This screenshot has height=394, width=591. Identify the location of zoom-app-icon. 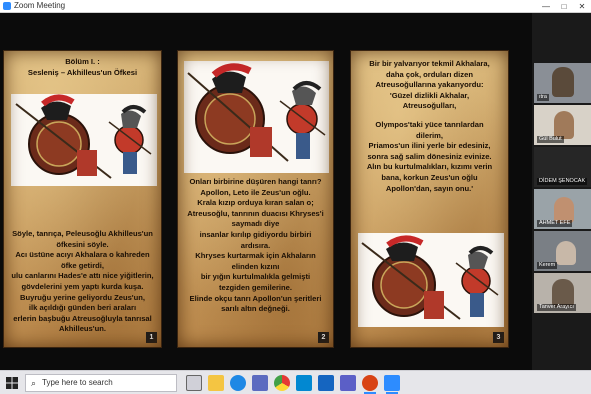
(7, 6).